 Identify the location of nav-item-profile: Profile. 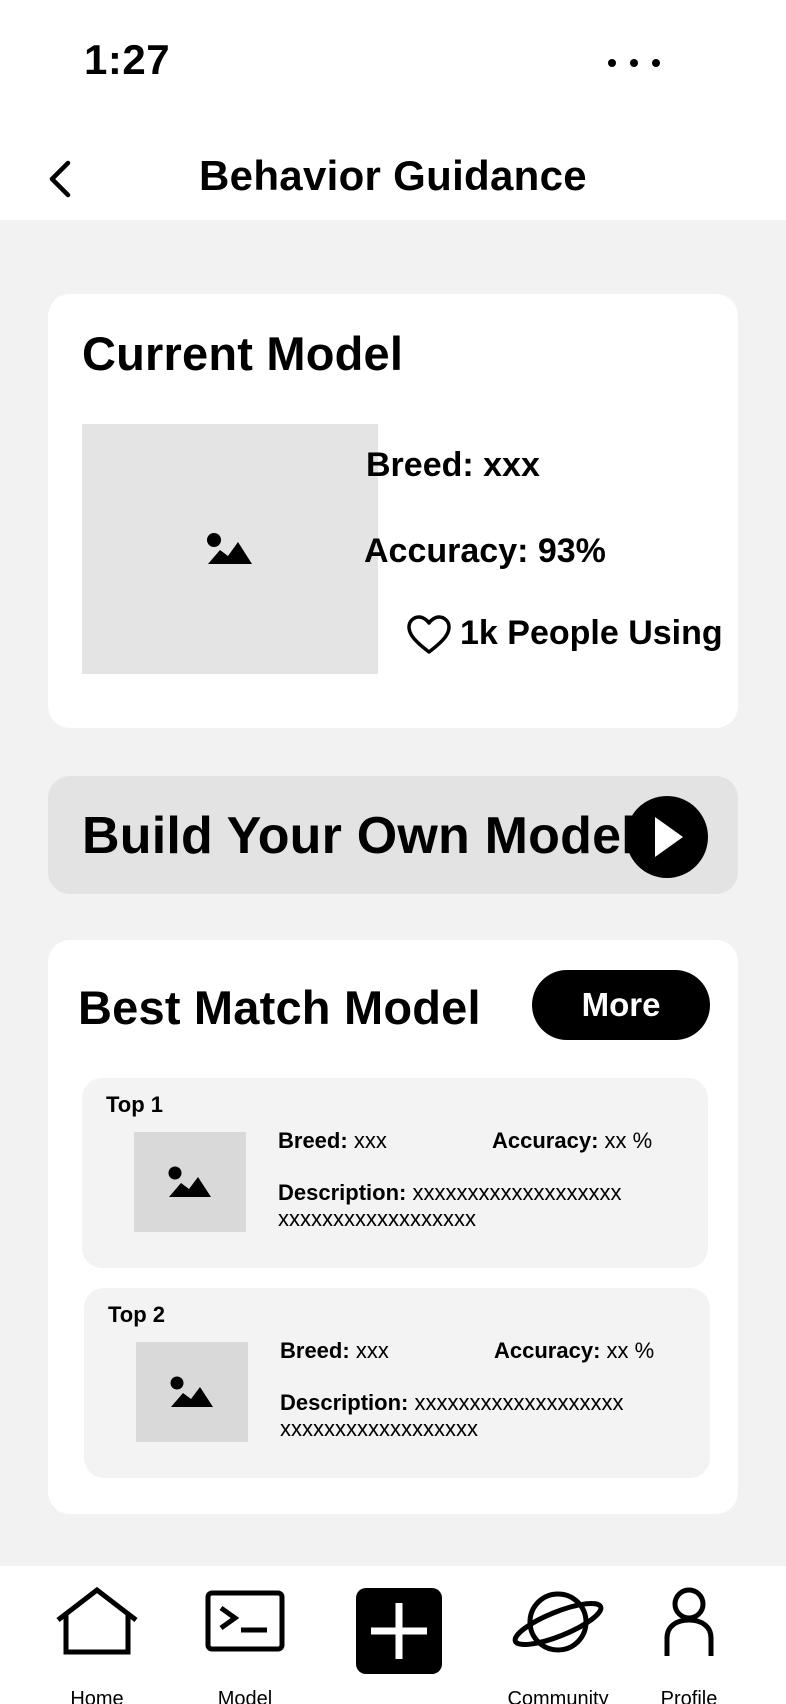
(689, 1645).